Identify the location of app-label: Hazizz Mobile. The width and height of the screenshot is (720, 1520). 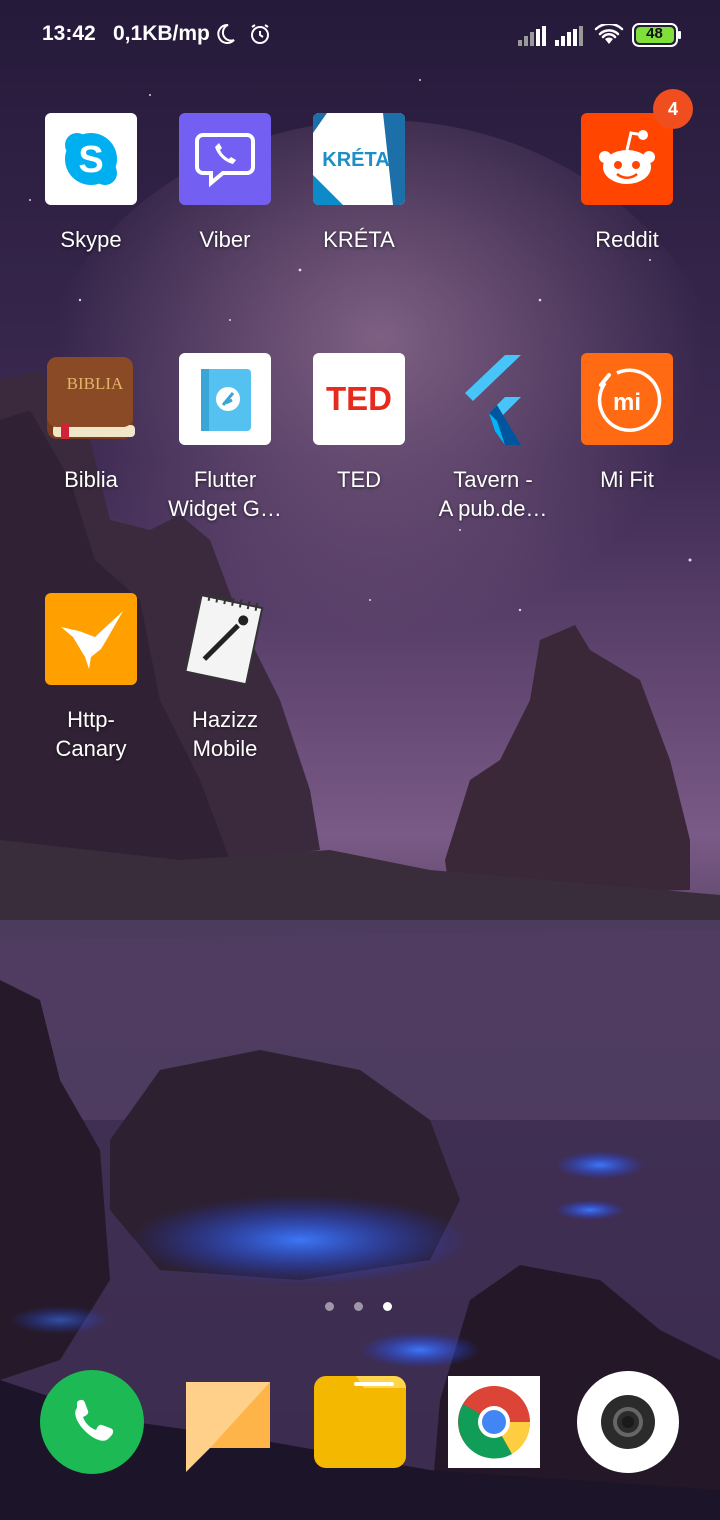
(224, 734).